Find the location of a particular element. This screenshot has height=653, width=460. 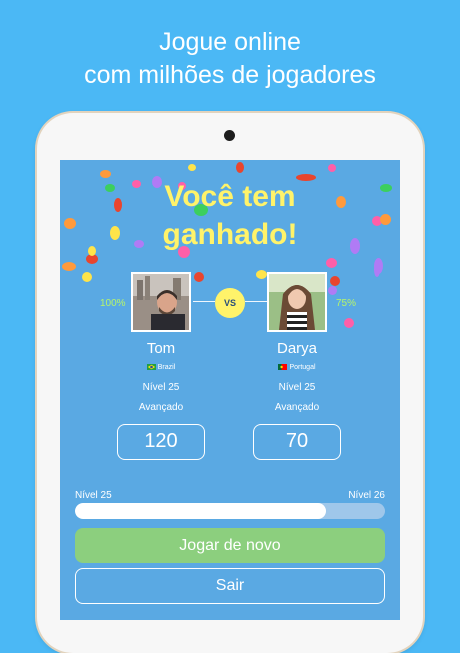

promo-headline-line2: com milhões de jogadores is located at coordinates (230, 75).